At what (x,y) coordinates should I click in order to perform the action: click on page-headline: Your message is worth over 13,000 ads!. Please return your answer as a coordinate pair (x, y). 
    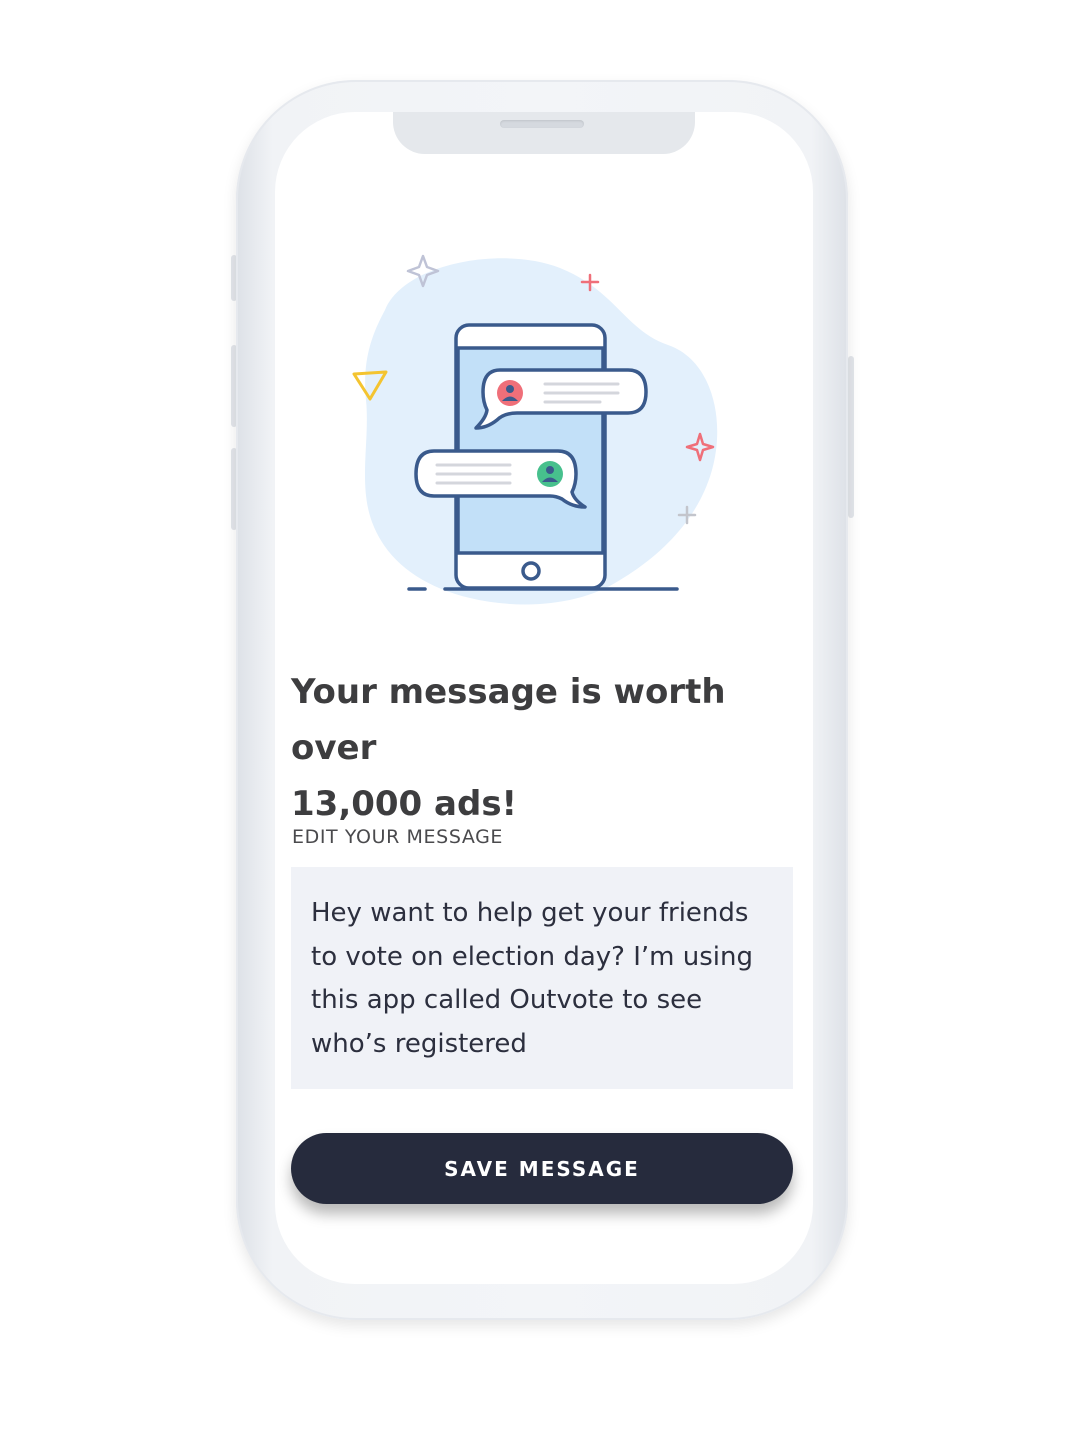
    Looking at the image, I should click on (546, 748).